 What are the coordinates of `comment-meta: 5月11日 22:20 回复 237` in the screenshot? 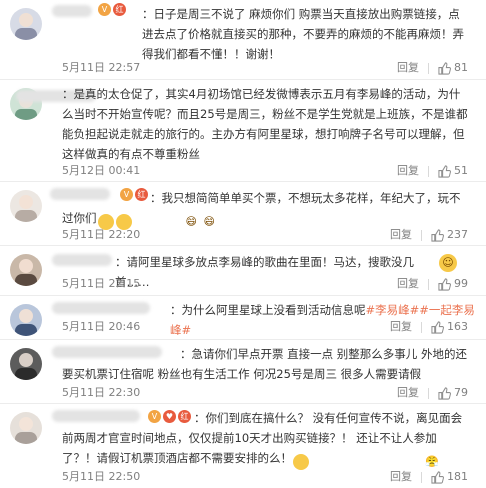 It's located at (265, 235).